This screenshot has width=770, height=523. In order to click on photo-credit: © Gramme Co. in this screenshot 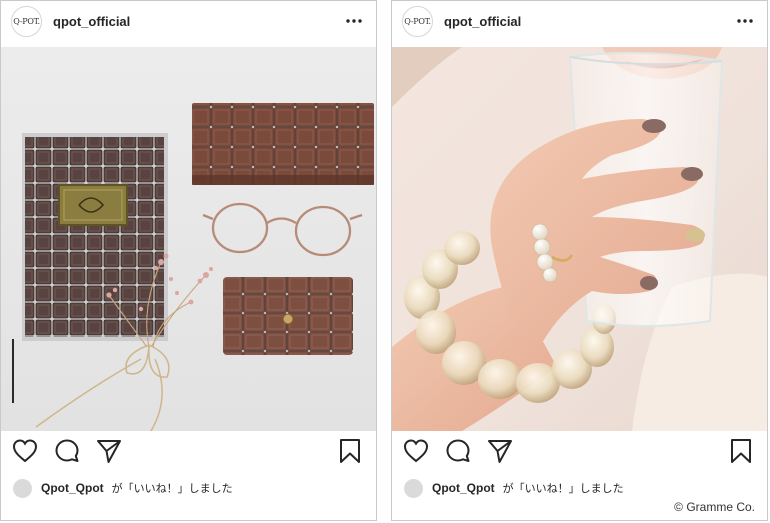, I will do `click(714, 507)`.